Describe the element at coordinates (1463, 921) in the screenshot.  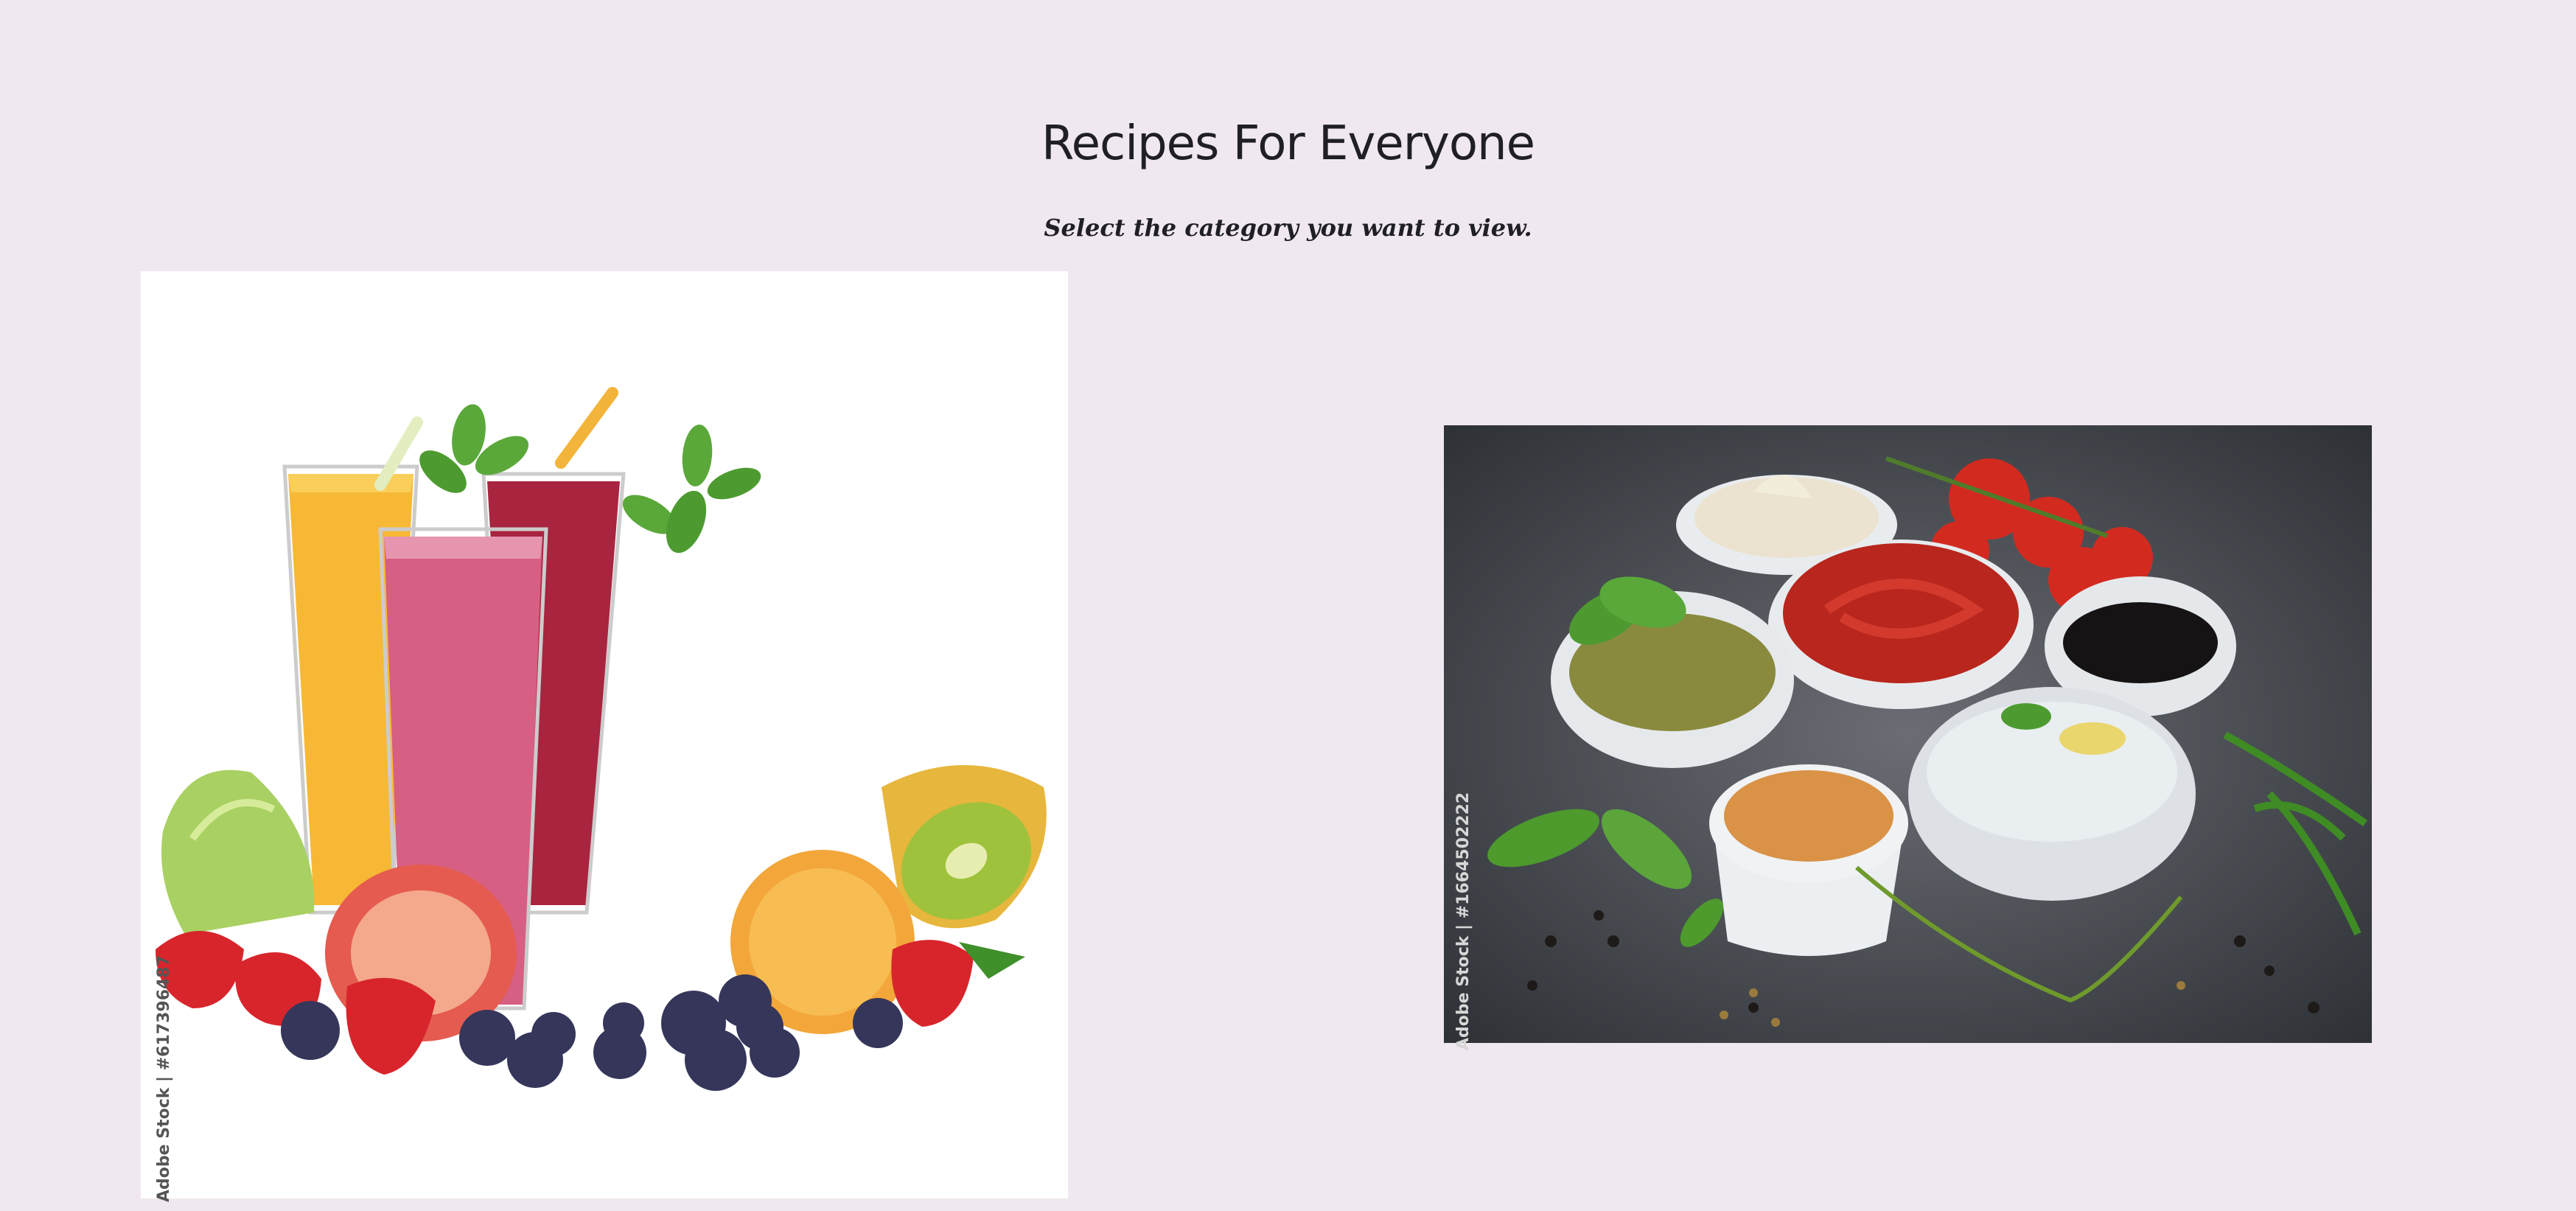
I see `watermark-text: Adobe Stock | #1664502222` at that location.